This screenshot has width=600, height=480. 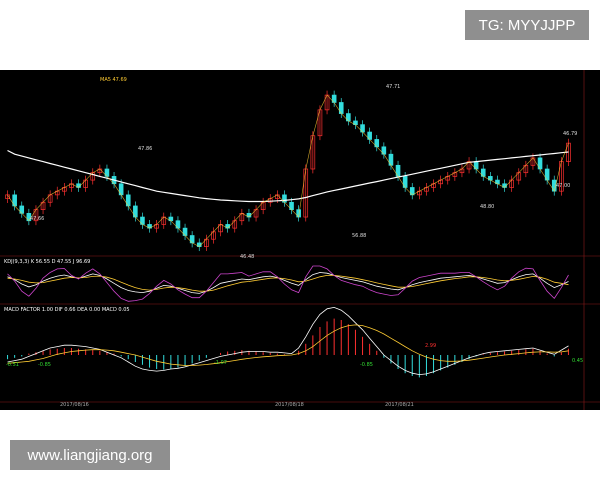 What do you see at coordinates (220, 363) in the screenshot?
I see `macd-label: -1.07` at bounding box center [220, 363].